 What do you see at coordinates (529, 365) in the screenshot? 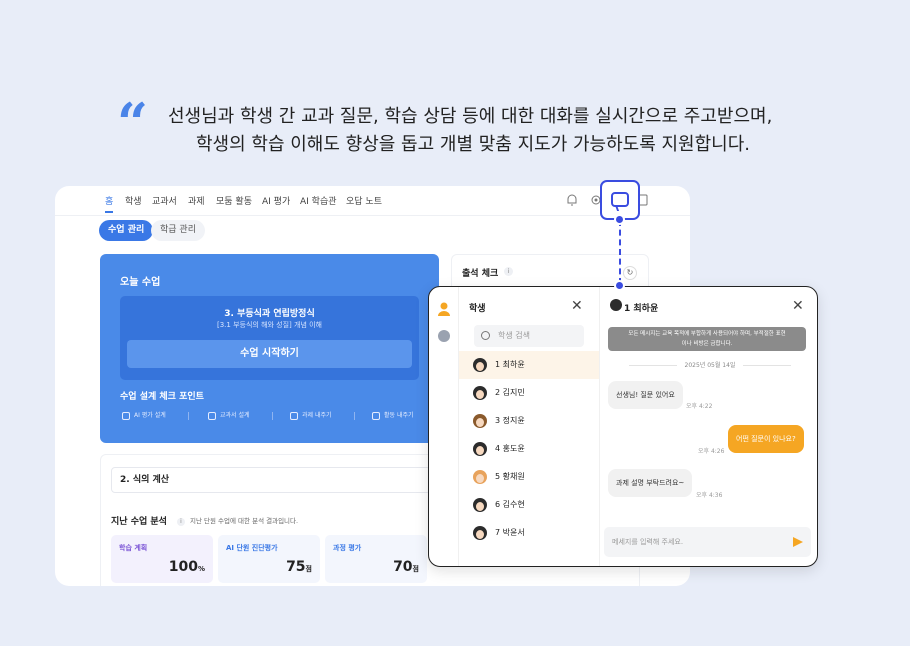
I see `student-list-item: 1 최하윤` at bounding box center [529, 365].